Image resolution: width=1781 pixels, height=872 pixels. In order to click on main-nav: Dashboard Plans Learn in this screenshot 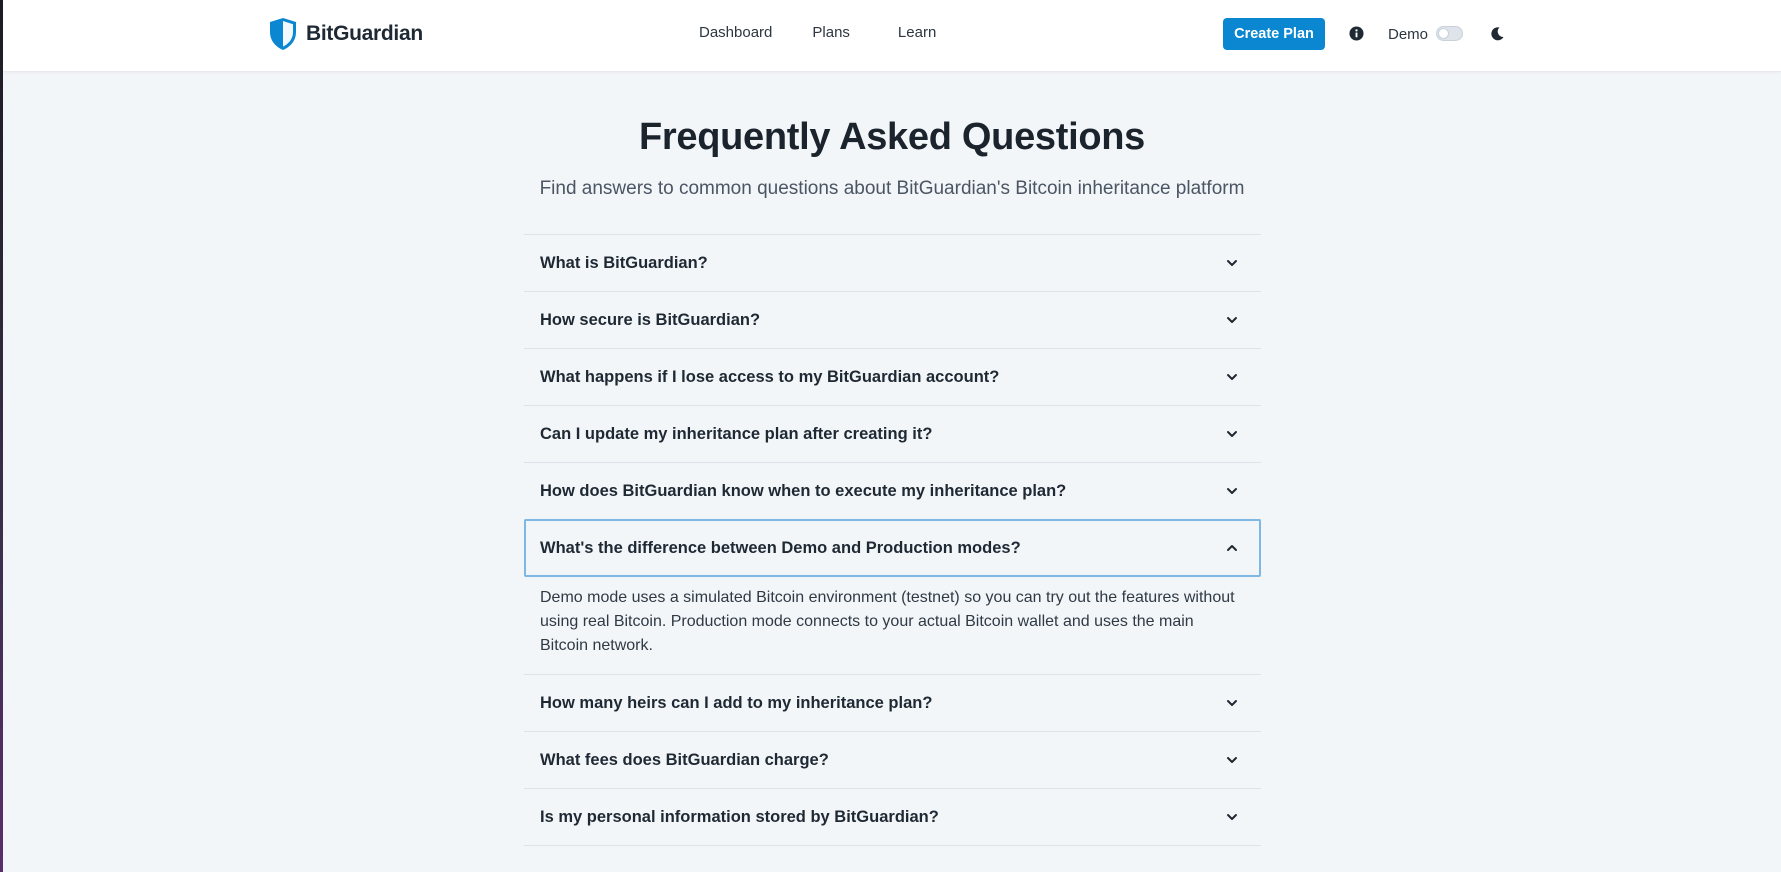, I will do `click(817, 32)`.